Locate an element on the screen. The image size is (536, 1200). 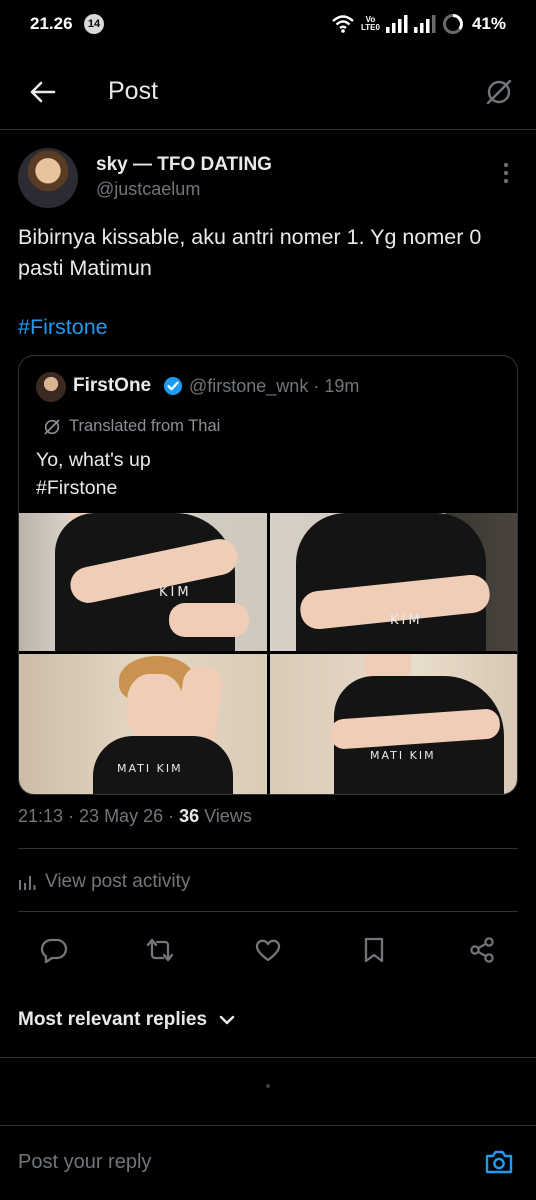
battery-icon is located at coordinates (452, 24).